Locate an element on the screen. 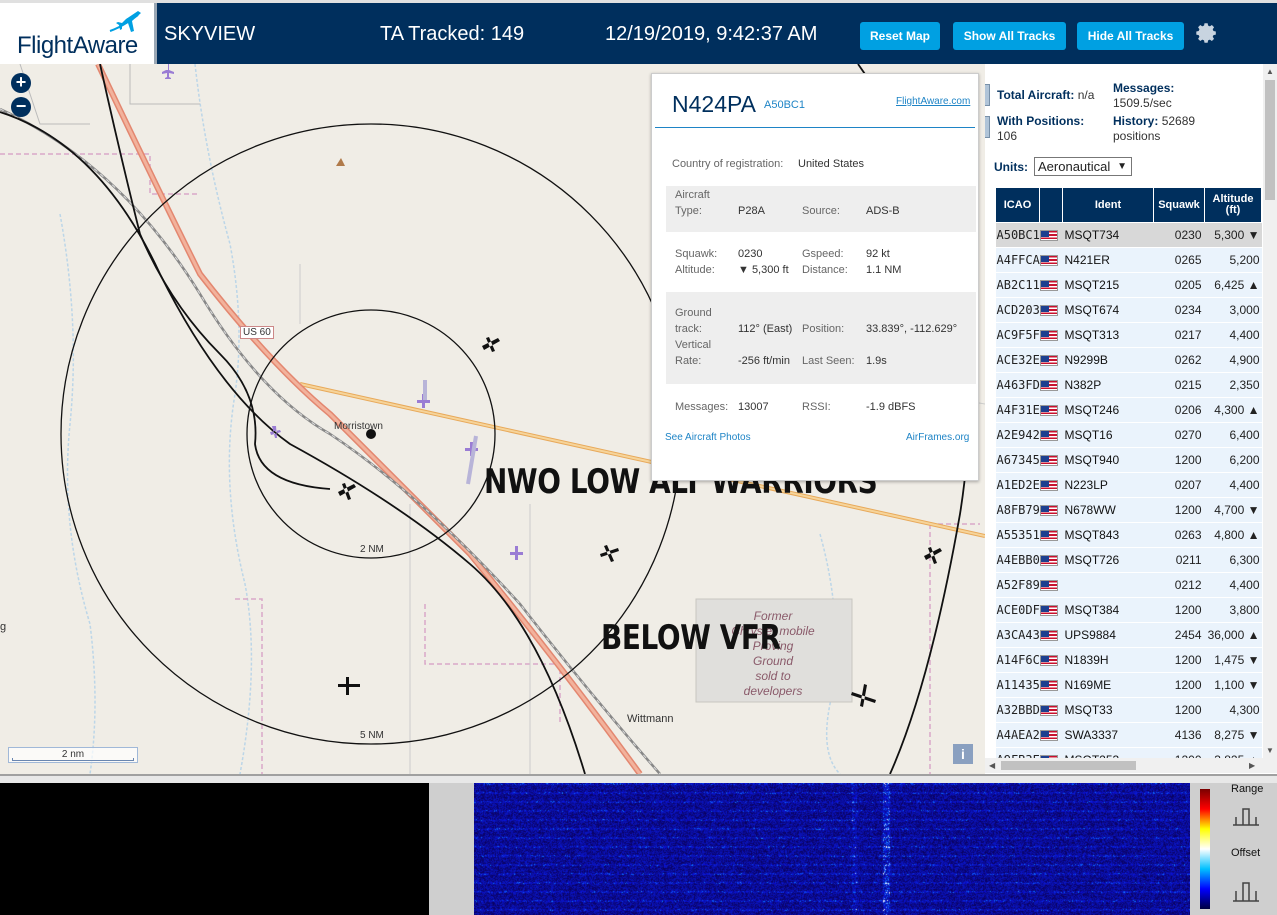 This screenshot has height=915, width=1277. datetime: 12/19/2019, 9:42:37 AM is located at coordinates (711, 34).